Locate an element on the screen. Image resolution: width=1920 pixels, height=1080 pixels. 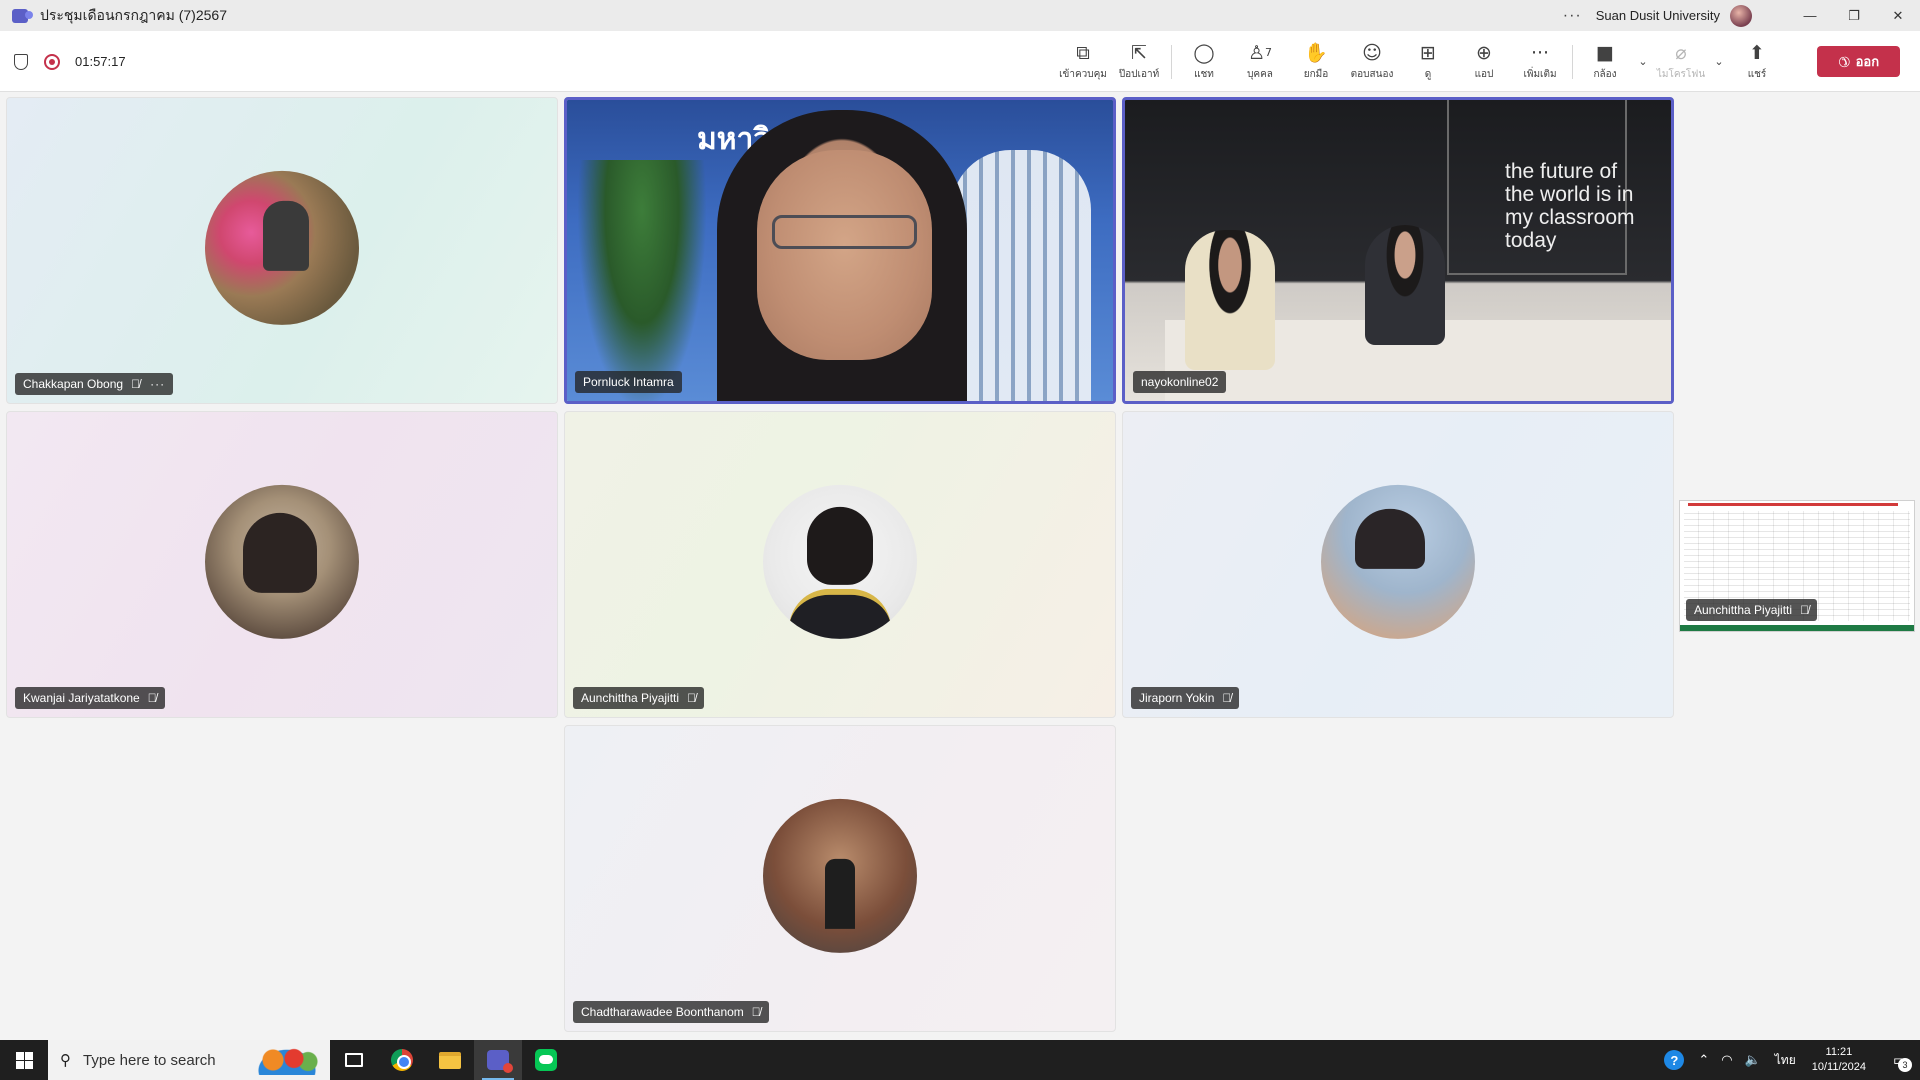
title-bar-right: ··· Suan Dusit University — ❐ ✕ is located at coordinates (1741, 15).